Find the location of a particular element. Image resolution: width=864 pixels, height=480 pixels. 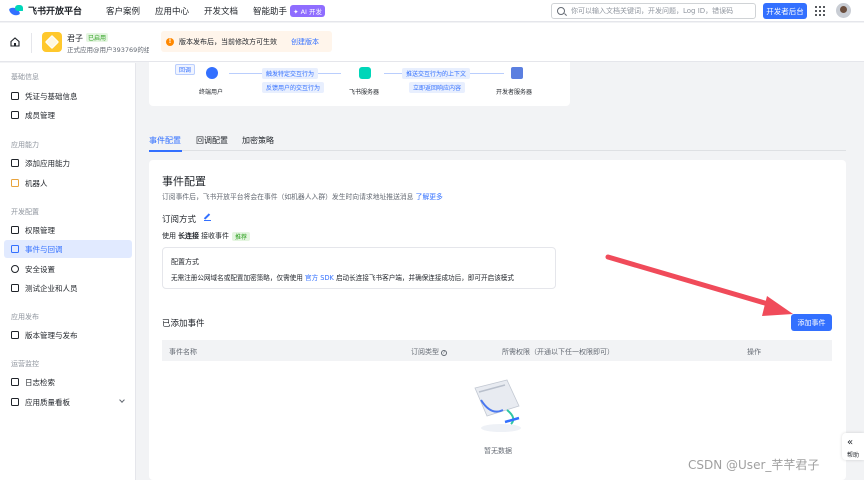

node-dev-server: 开发者服务器 is located at coordinates (514, 92).